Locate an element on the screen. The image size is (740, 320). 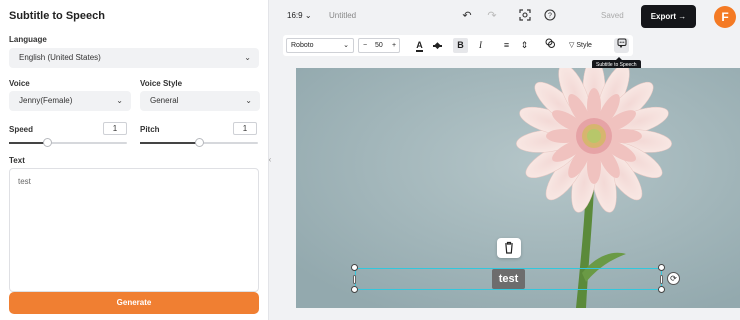
voice-select: Jenny(Female) ⌄ is located at coordinates (70, 101).